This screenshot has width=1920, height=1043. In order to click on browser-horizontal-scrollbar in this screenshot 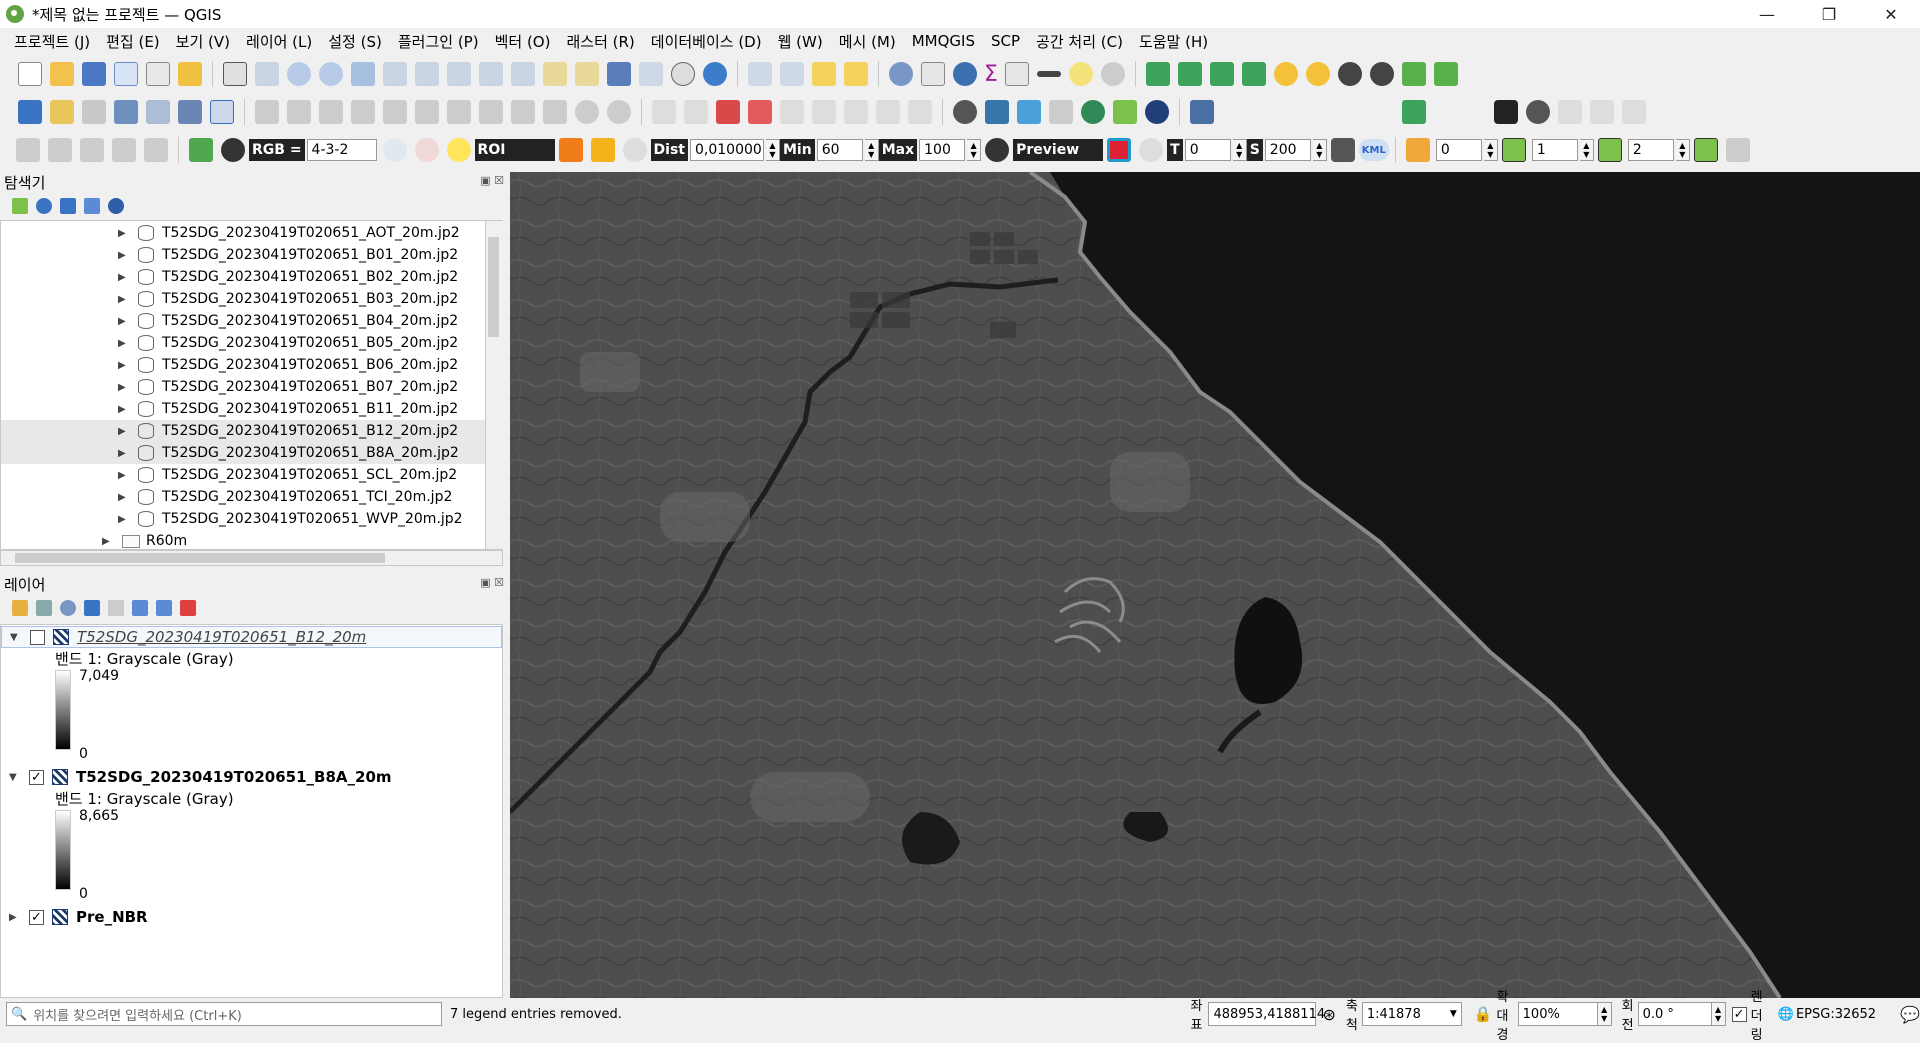, I will do `click(251, 558)`.